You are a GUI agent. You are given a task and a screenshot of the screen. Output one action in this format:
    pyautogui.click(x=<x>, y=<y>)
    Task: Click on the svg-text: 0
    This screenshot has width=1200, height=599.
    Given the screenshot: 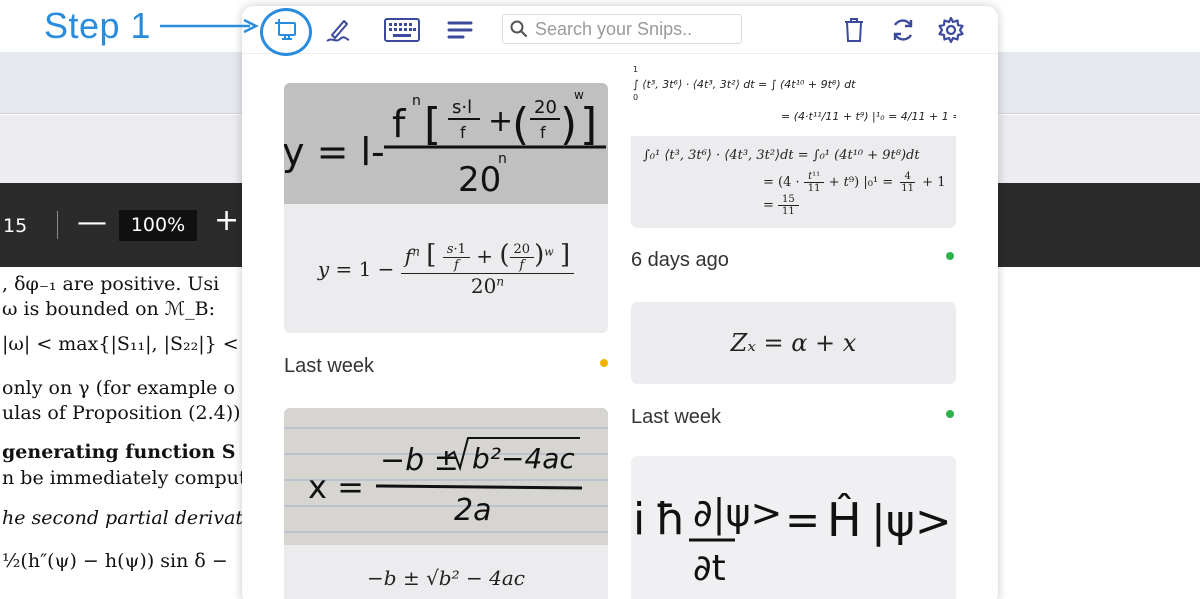 What is the action you would take?
    pyautogui.click(x=635, y=97)
    